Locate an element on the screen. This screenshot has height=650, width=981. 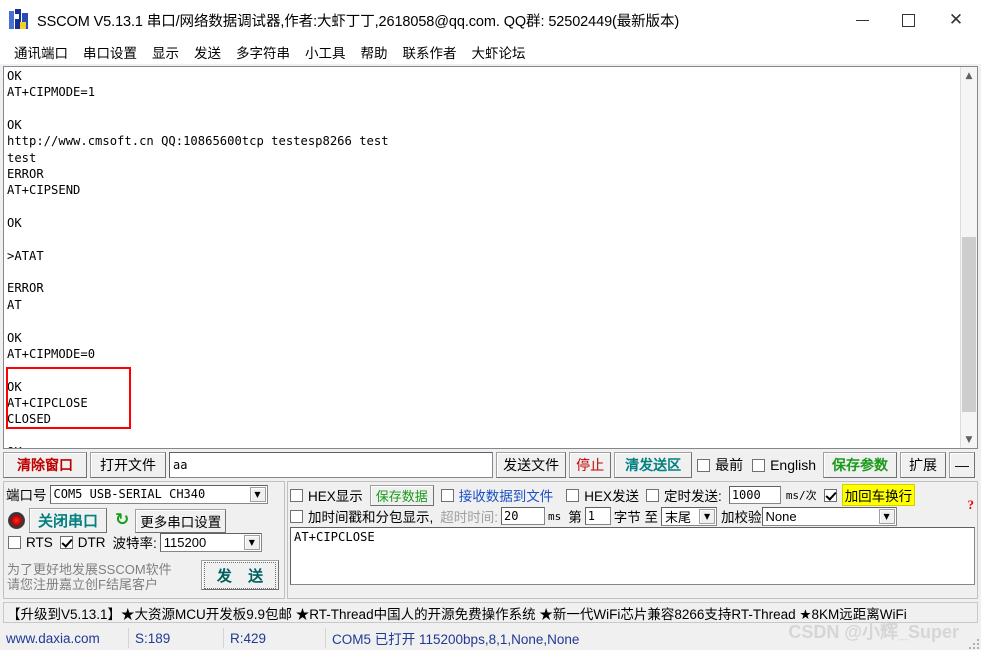
port-select-value: COM5 USB-SERIAL CH340 is located at coordinates (129, 494).